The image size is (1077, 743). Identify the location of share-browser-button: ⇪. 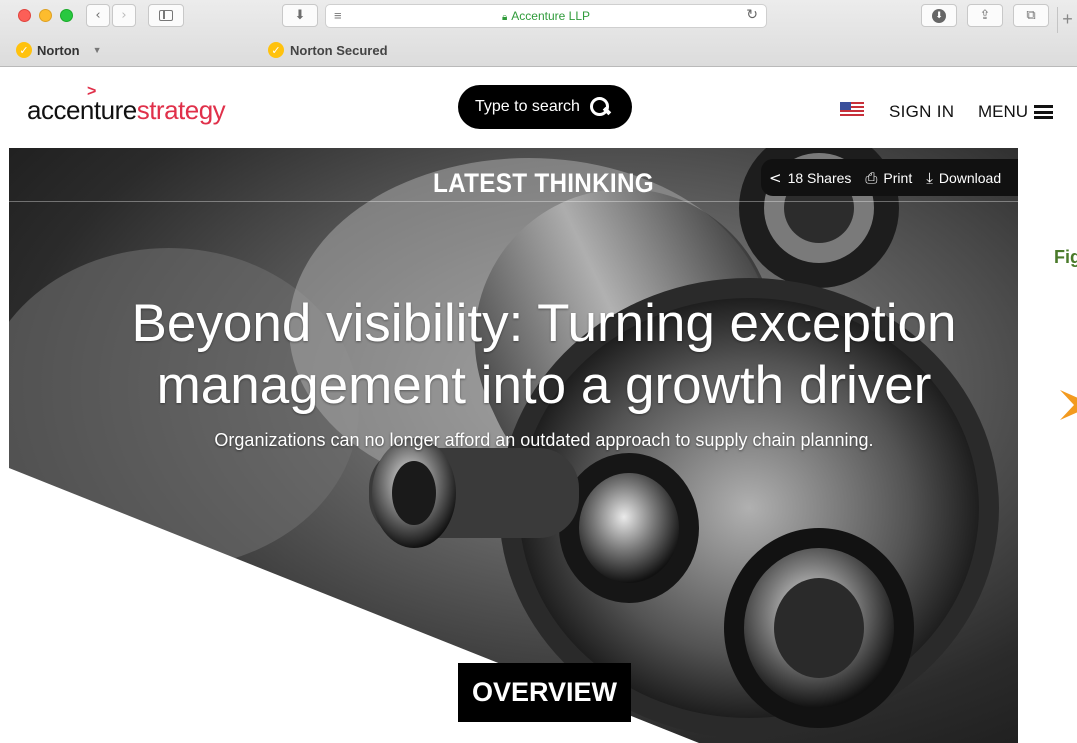
(985, 15).